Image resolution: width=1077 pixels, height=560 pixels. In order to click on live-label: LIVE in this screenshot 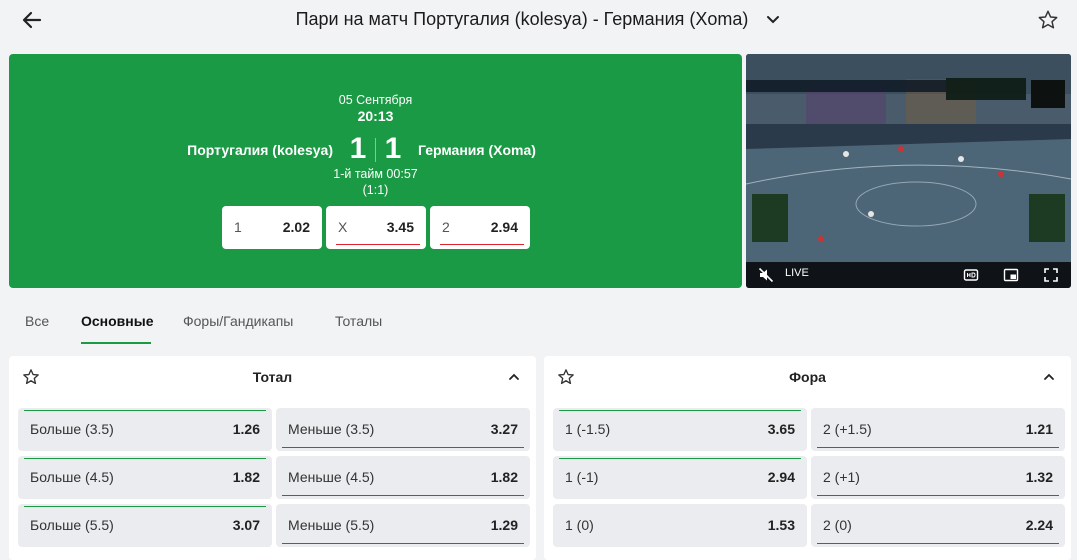, I will do `click(797, 273)`.